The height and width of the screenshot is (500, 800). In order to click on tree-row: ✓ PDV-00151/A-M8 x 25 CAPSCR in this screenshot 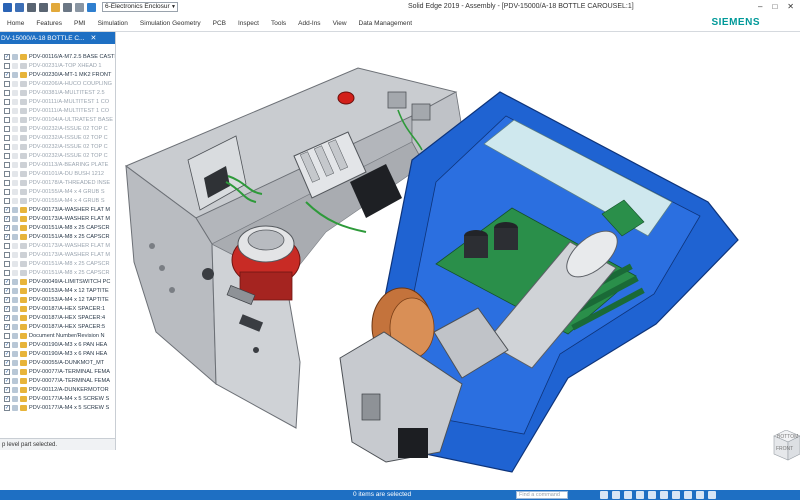, I will do `click(57, 227)`.